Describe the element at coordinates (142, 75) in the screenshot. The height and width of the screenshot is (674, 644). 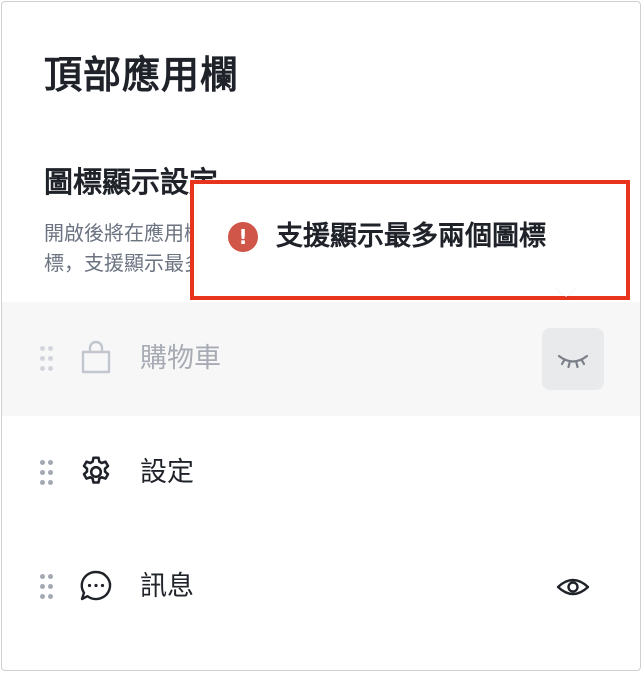
I see `page-title: 頂部應用欄` at that location.